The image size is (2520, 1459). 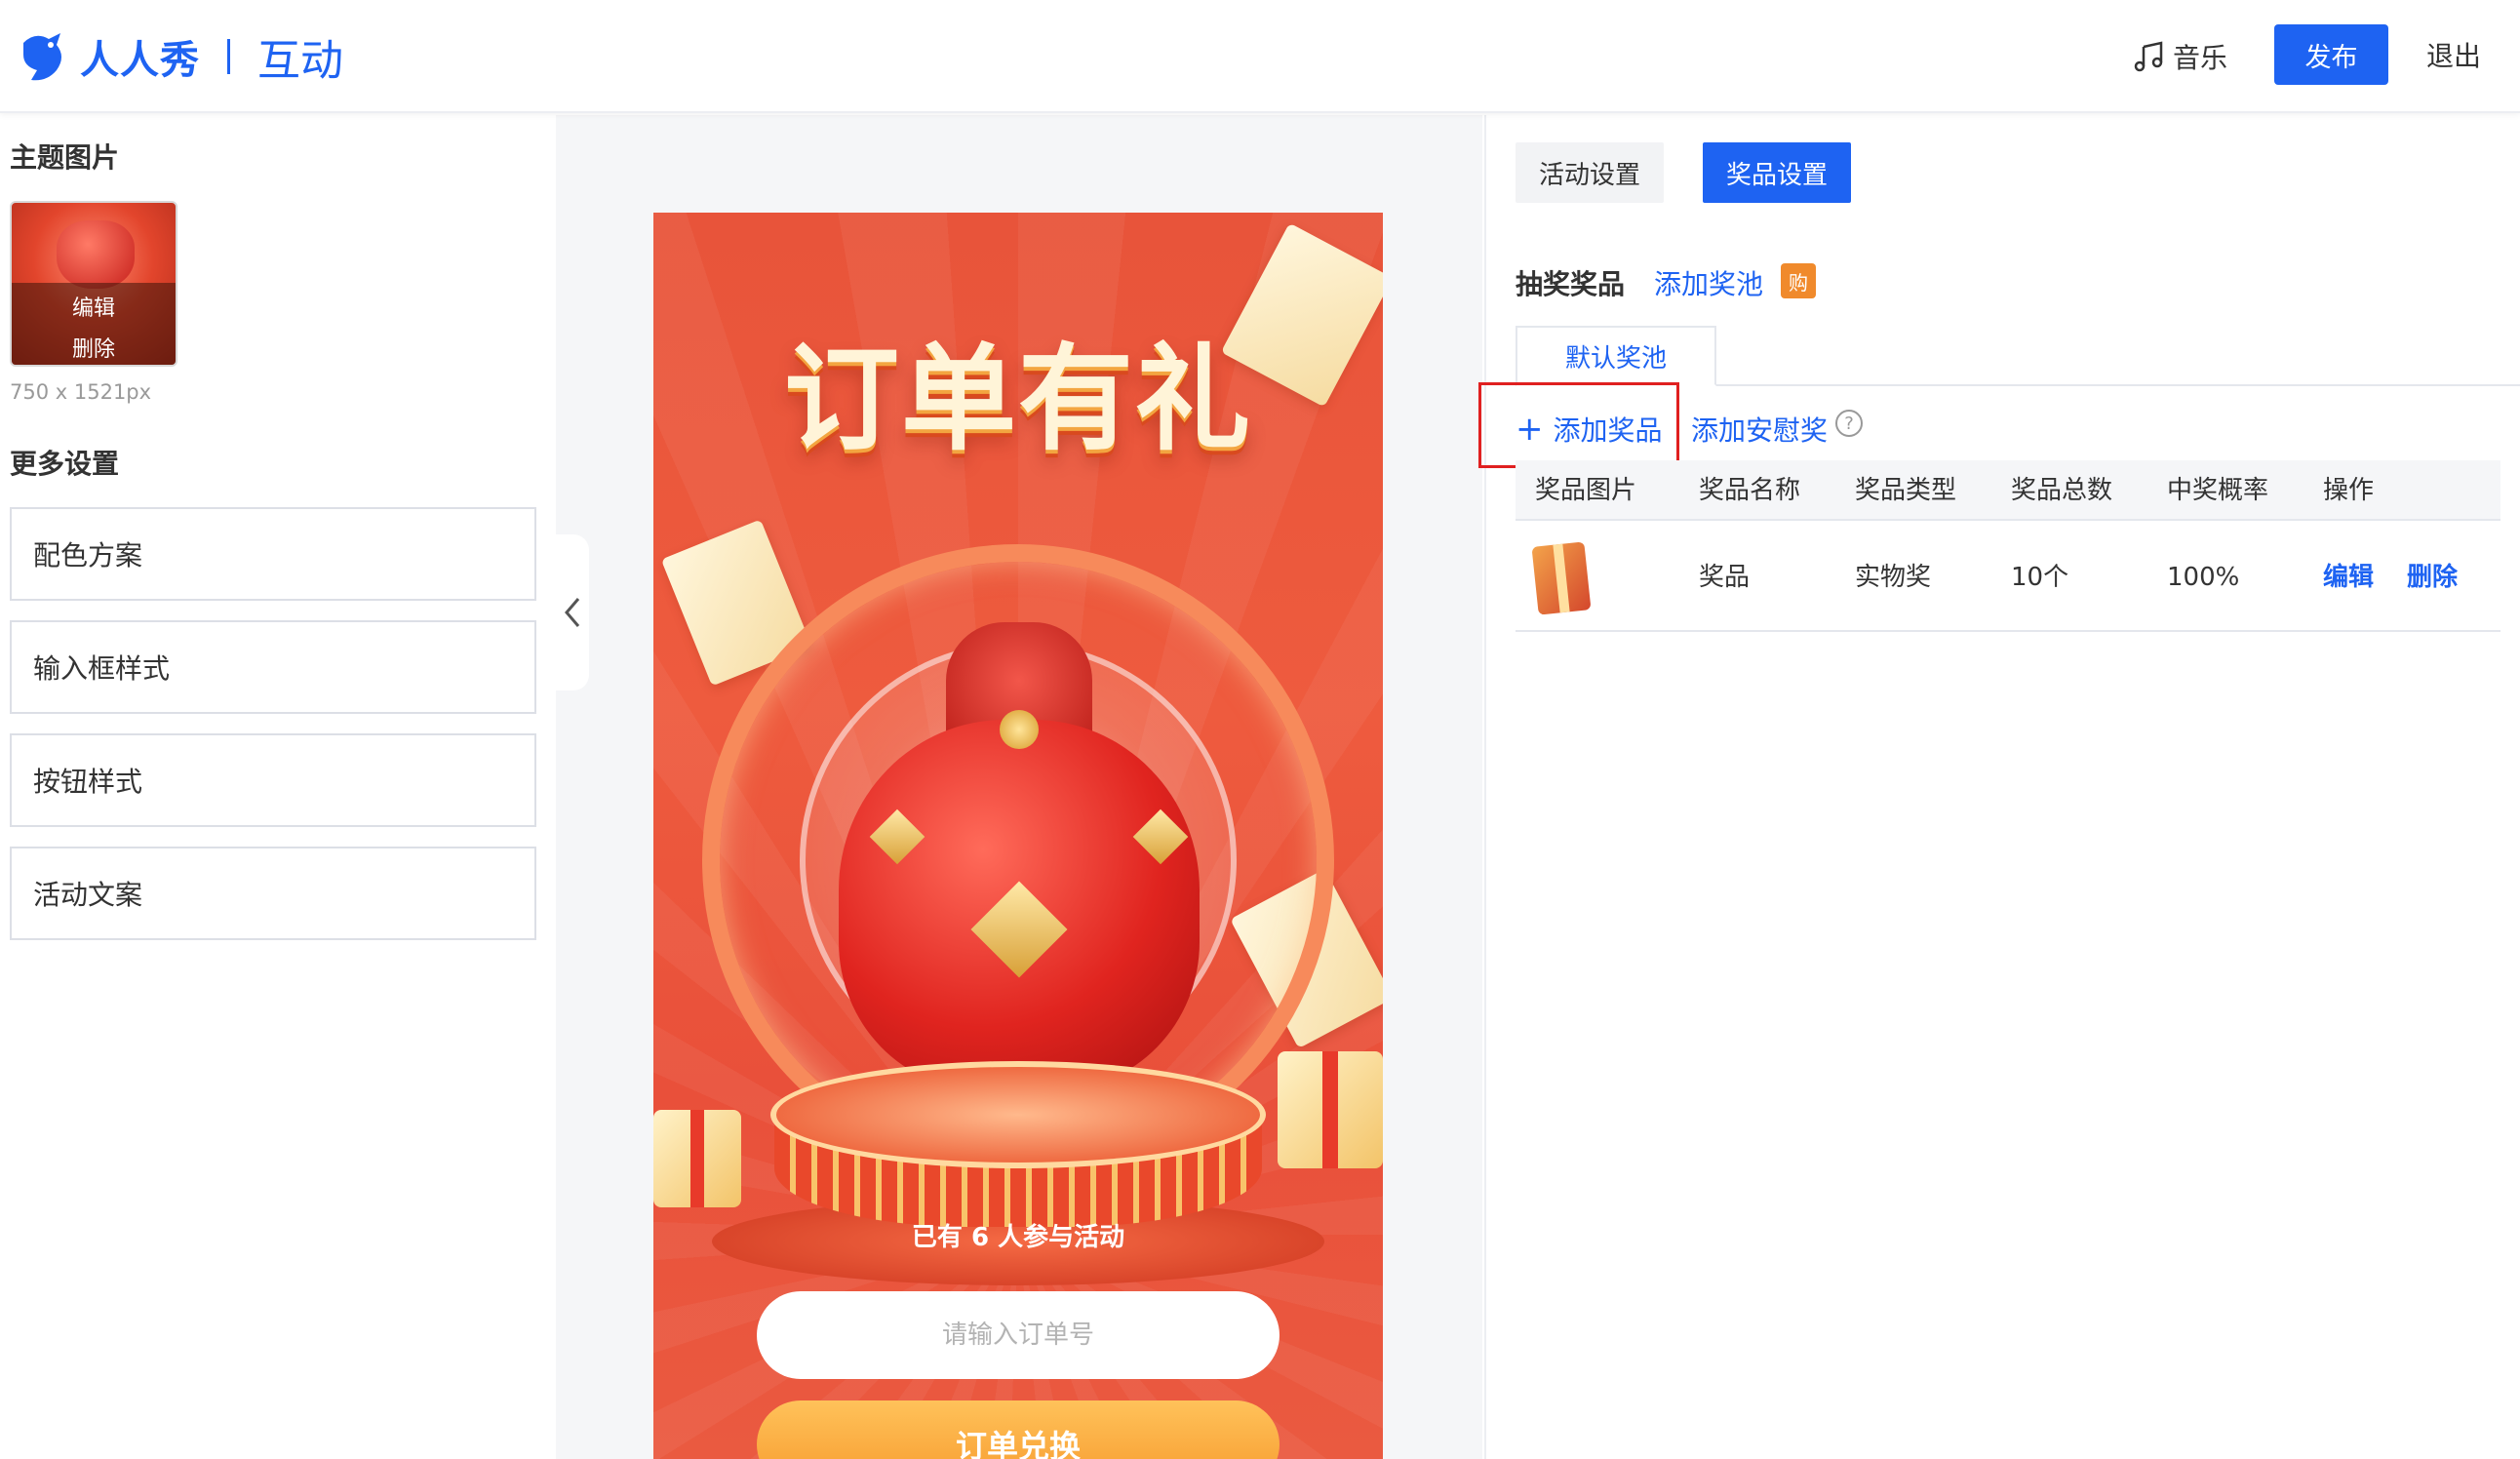 What do you see at coordinates (1798, 280) in the screenshot?
I see `buy-badge: 购` at bounding box center [1798, 280].